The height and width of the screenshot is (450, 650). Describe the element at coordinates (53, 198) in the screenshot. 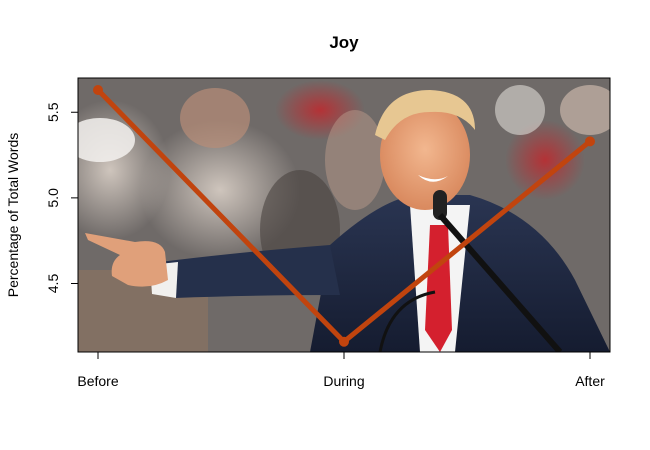

I see `y-tick-label: 5.0` at that location.